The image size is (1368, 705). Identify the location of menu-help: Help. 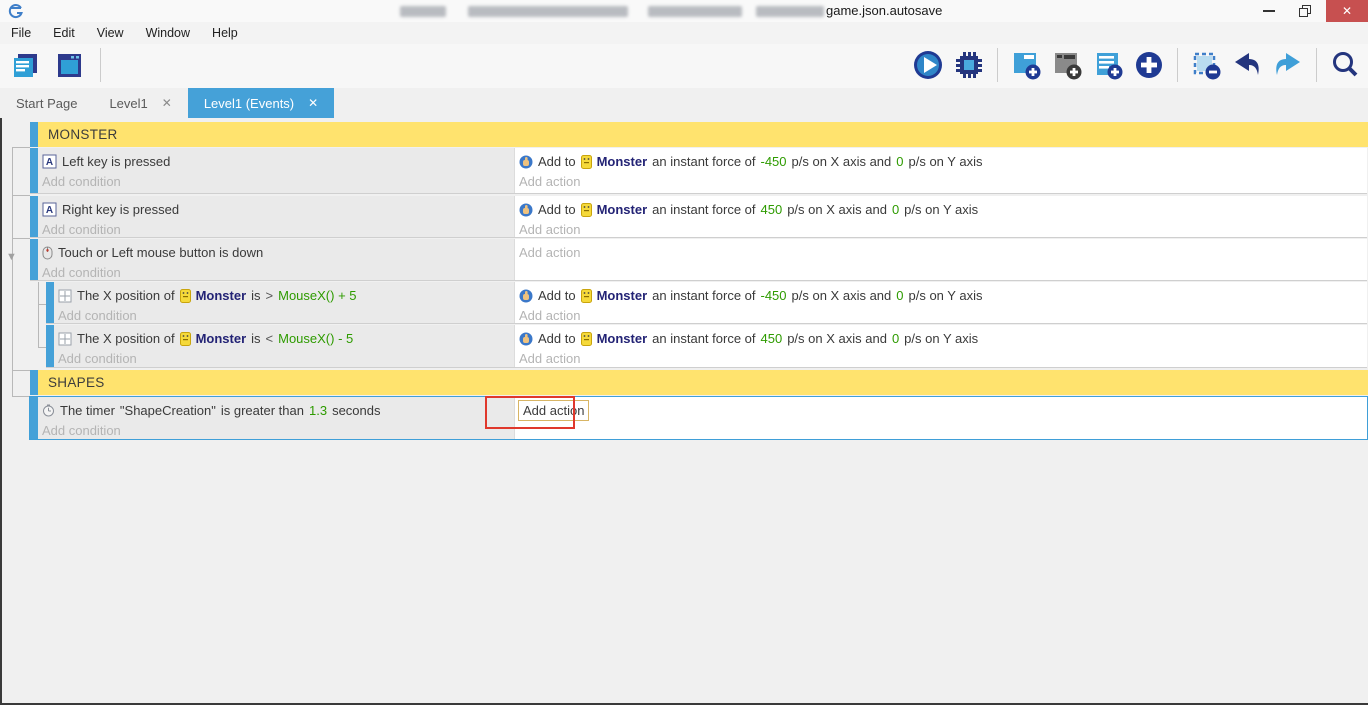
(225, 33).